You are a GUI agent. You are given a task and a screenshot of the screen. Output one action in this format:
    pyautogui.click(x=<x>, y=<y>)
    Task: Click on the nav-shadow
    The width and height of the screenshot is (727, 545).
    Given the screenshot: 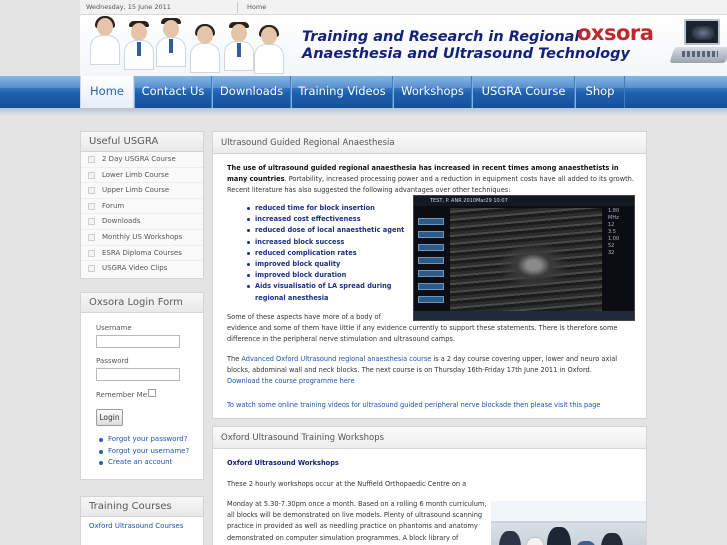 What is the action you would take?
    pyautogui.click(x=363, y=112)
    